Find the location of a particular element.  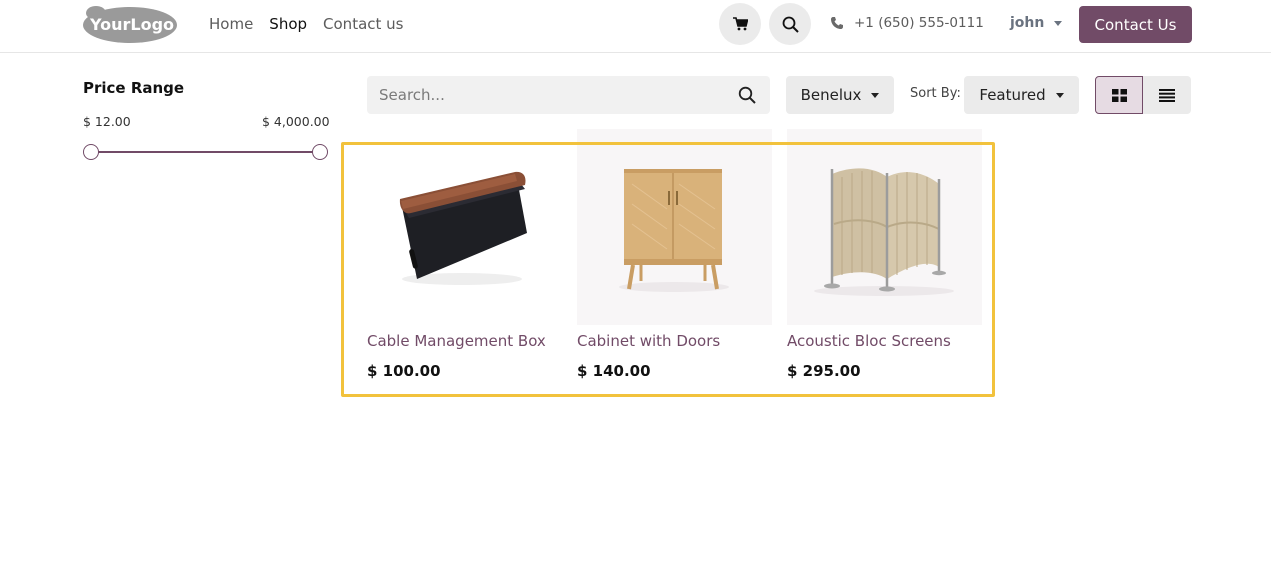

search-input is located at coordinates (547, 95).